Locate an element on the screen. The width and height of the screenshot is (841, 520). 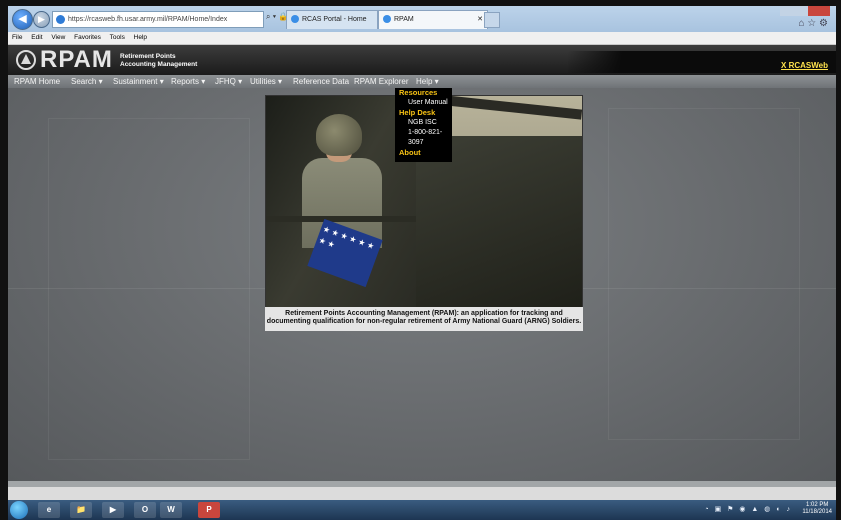
menu-favorites: Favorites is located at coordinates (87, 37).